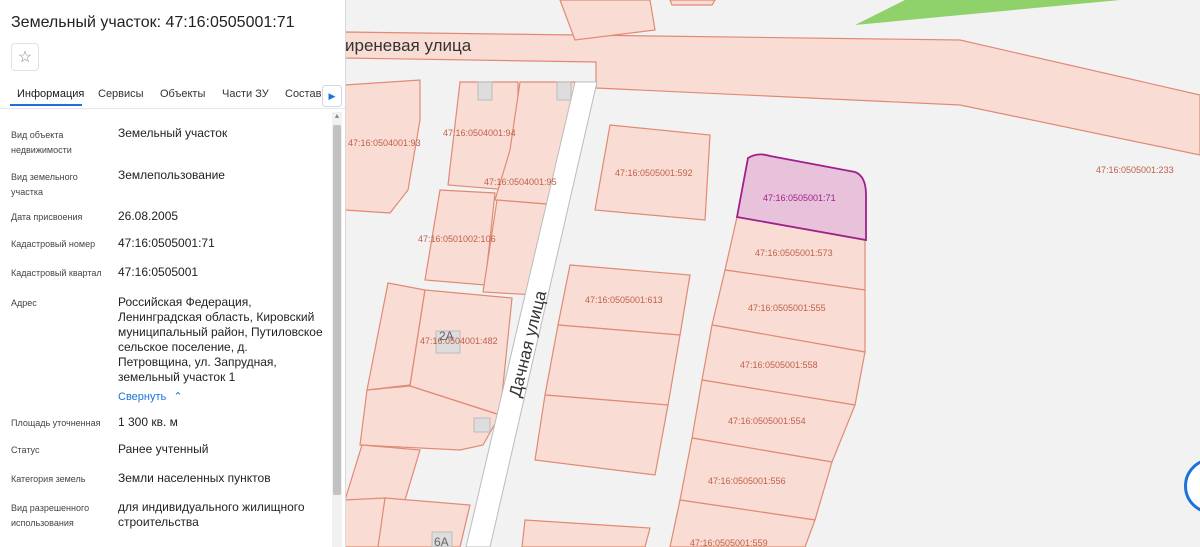 This screenshot has height=547, width=1200. I want to click on scroll-up-arrow-icon: ▲, so click(337, 117).